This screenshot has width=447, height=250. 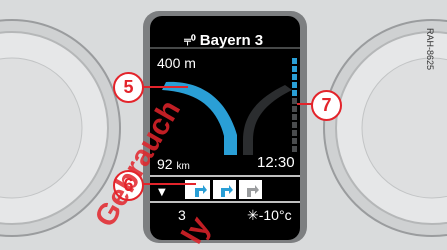 I want to click on menu-arrow: ▼, so click(x=162, y=192).